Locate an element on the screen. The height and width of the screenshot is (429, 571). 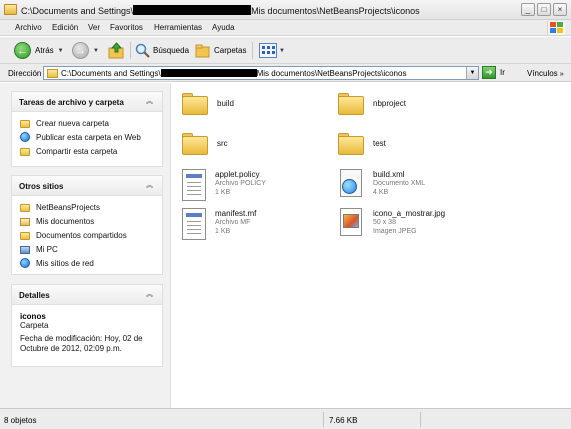
details-item-name: iconos is located at coordinates (33, 316).